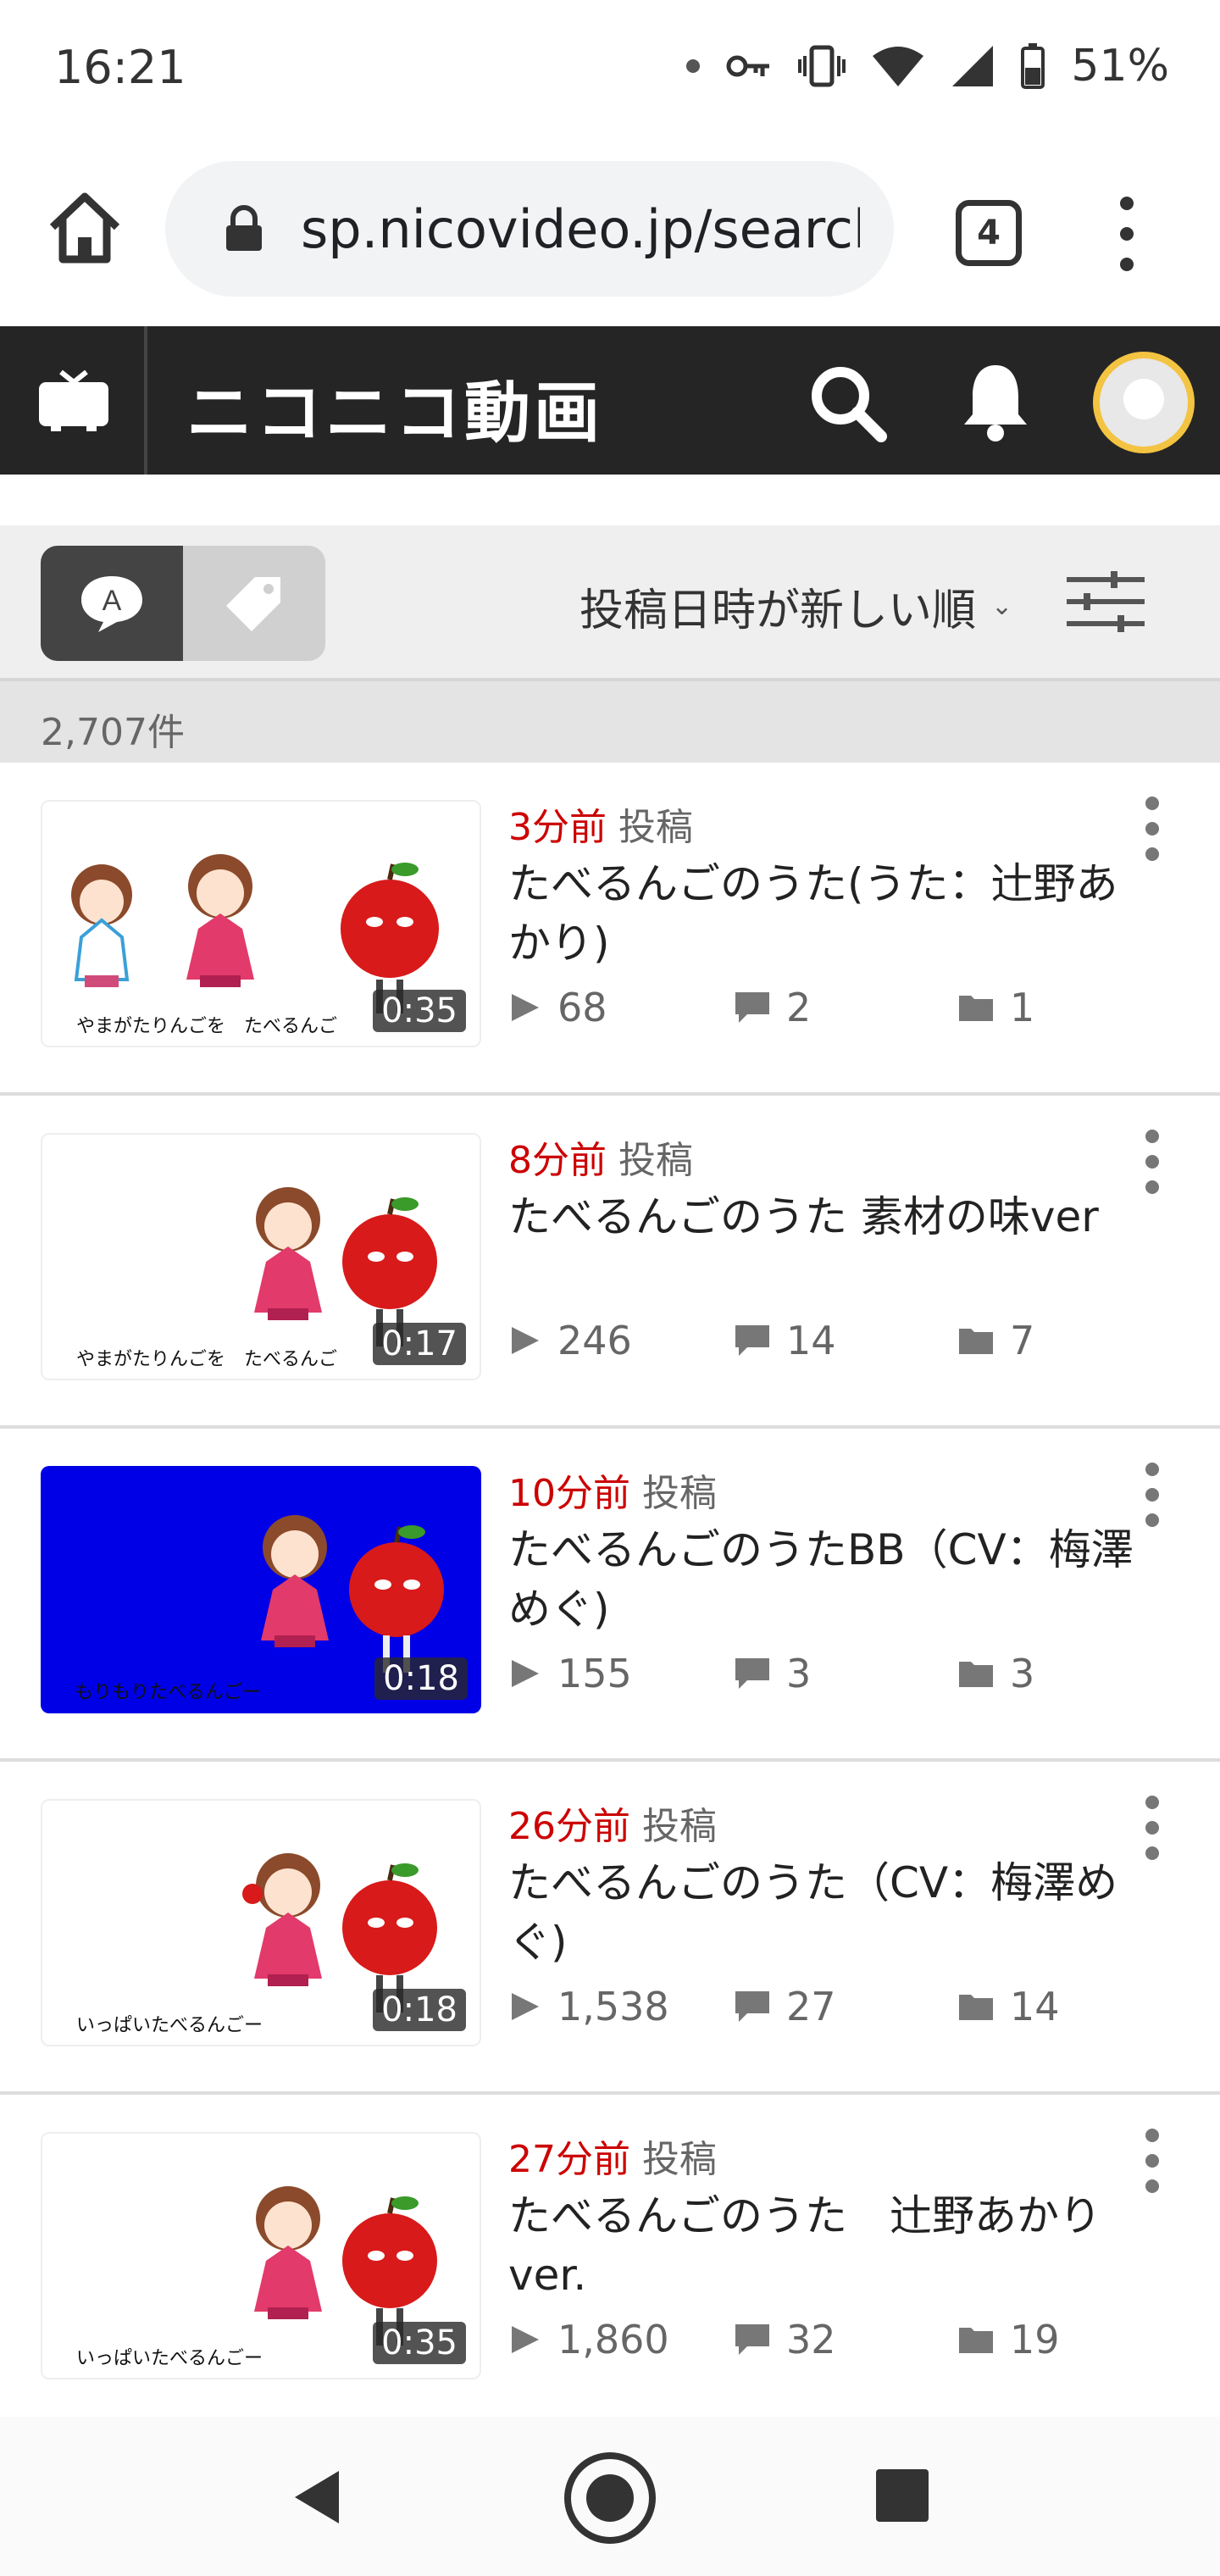 This screenshot has width=1220, height=2576. Describe the element at coordinates (693, 66) in the screenshot. I see `dot-icon` at that location.